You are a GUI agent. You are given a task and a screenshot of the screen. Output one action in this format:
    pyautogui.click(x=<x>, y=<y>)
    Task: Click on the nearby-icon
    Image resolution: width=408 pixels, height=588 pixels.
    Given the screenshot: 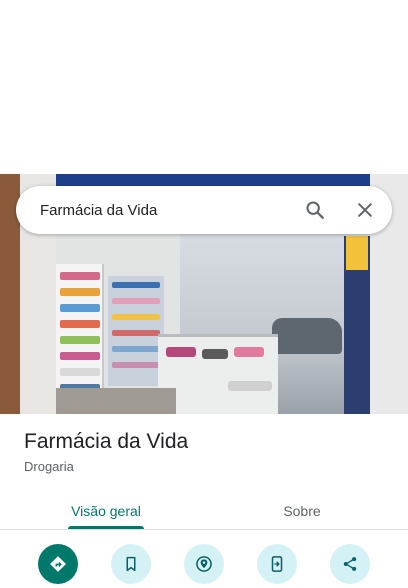 What is the action you would take?
    pyautogui.click(x=204, y=564)
    